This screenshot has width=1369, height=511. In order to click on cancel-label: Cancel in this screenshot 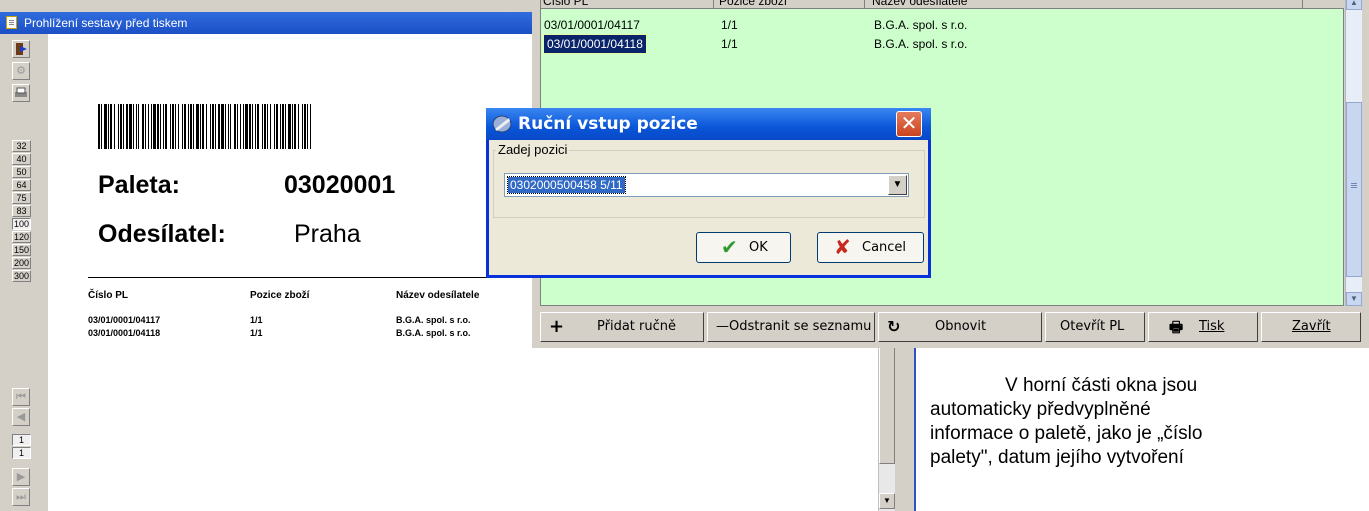, I will do `click(884, 247)`.